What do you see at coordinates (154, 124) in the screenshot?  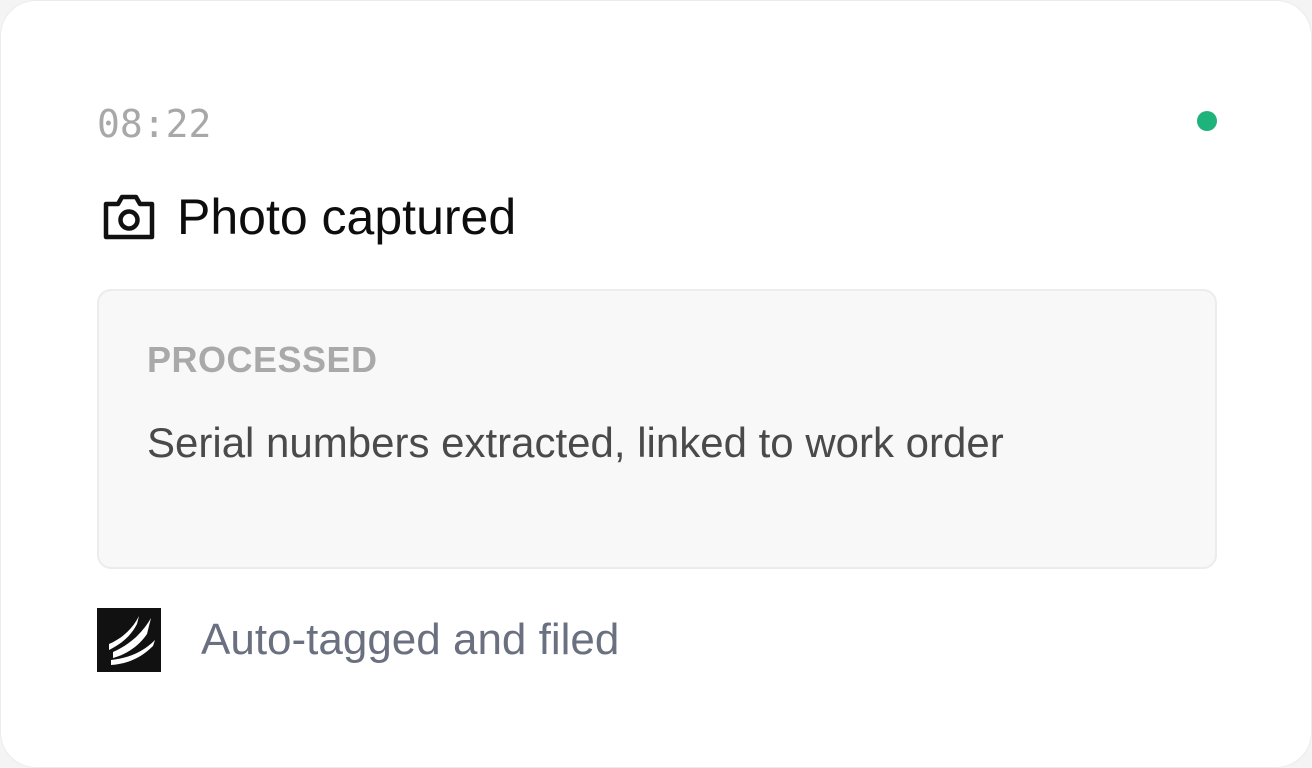 I see `timestamp: 08:22` at bounding box center [154, 124].